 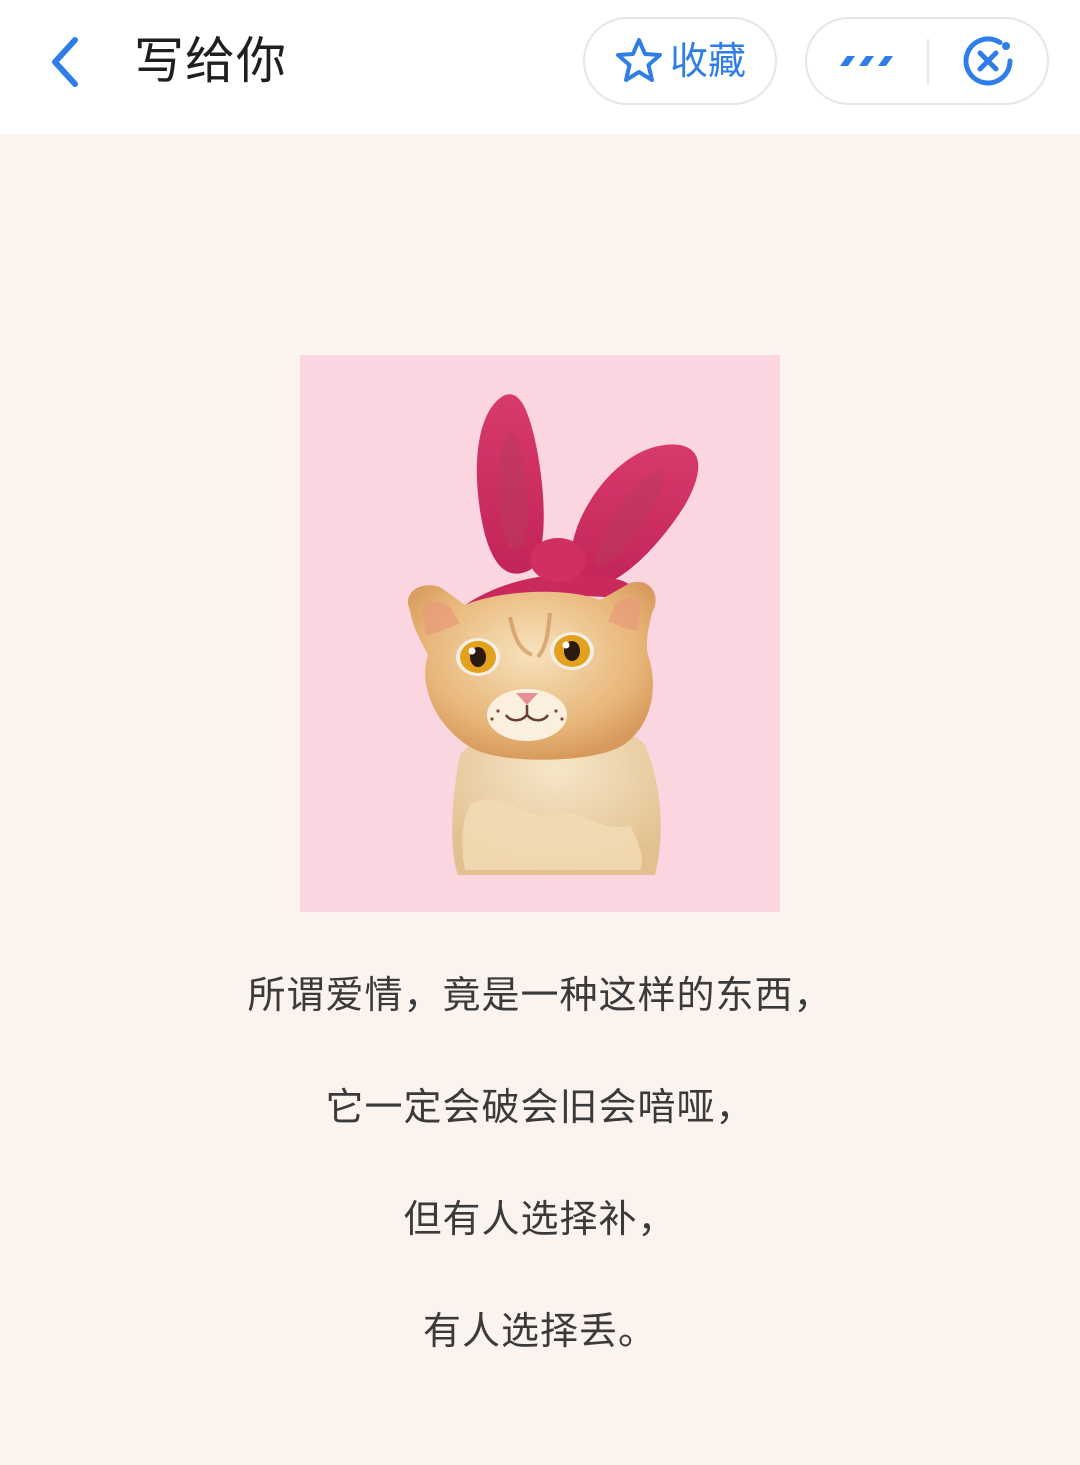 I want to click on favorite-label: 收藏, so click(x=707, y=61).